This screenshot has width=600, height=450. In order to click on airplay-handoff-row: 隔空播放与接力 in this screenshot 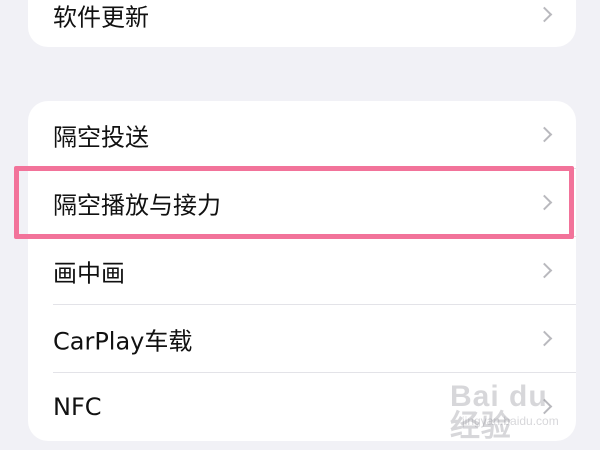, I will do `click(302, 203)`.